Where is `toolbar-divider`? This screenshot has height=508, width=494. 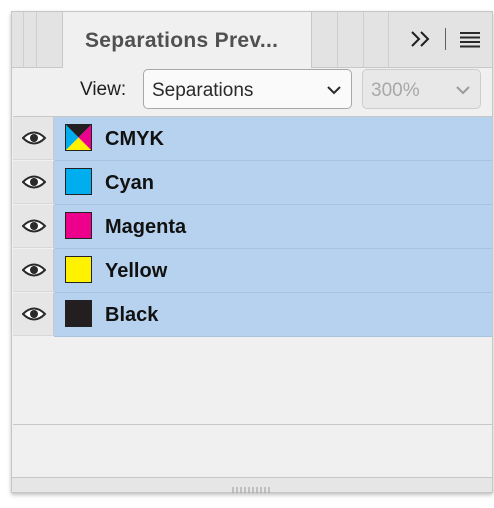
toolbar-divider is located at coordinates (445, 39).